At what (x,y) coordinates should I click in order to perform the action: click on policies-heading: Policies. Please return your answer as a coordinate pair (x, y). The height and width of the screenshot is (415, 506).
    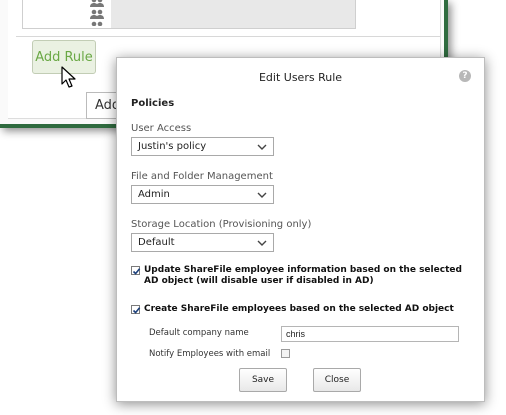
    Looking at the image, I should click on (153, 103).